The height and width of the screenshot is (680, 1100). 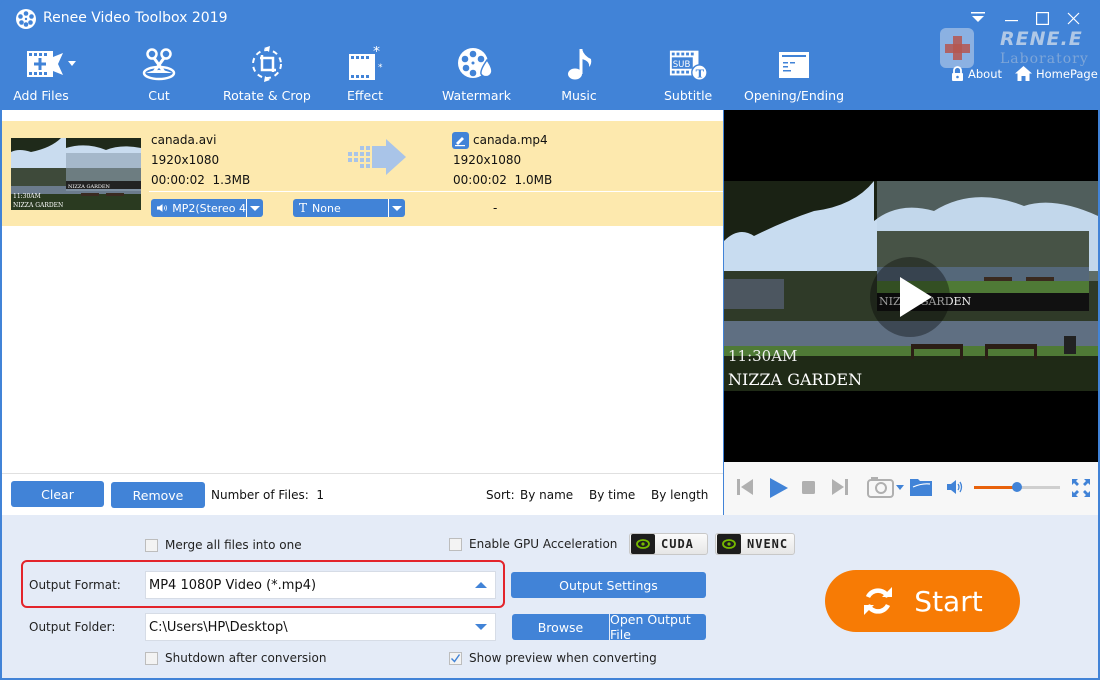 I want to click on about-link: About, so click(x=976, y=73).